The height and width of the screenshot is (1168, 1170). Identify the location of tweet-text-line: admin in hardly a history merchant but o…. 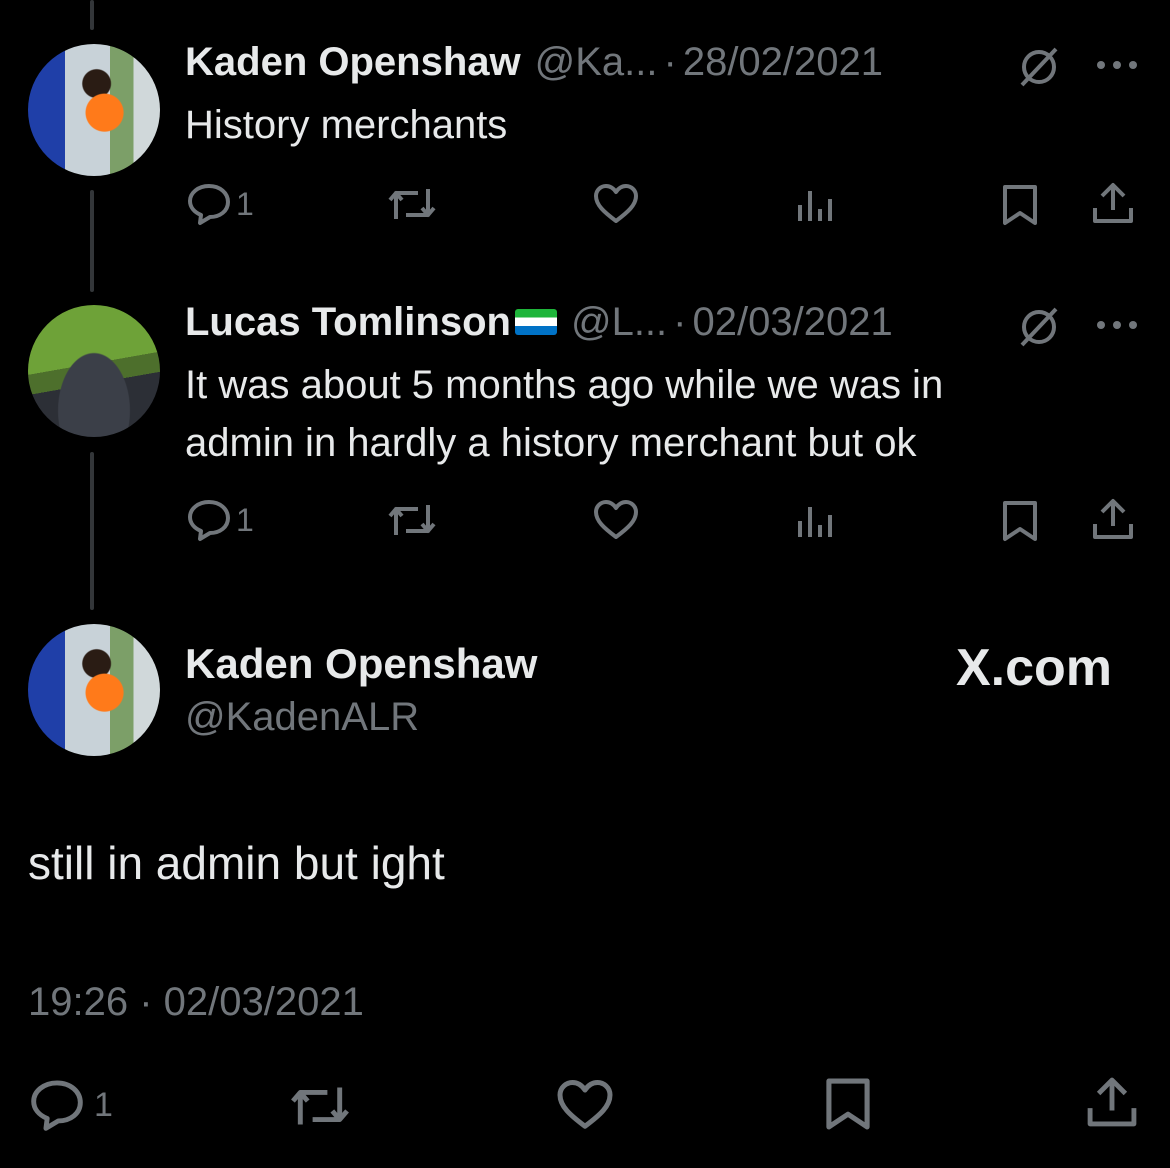
(551, 443).